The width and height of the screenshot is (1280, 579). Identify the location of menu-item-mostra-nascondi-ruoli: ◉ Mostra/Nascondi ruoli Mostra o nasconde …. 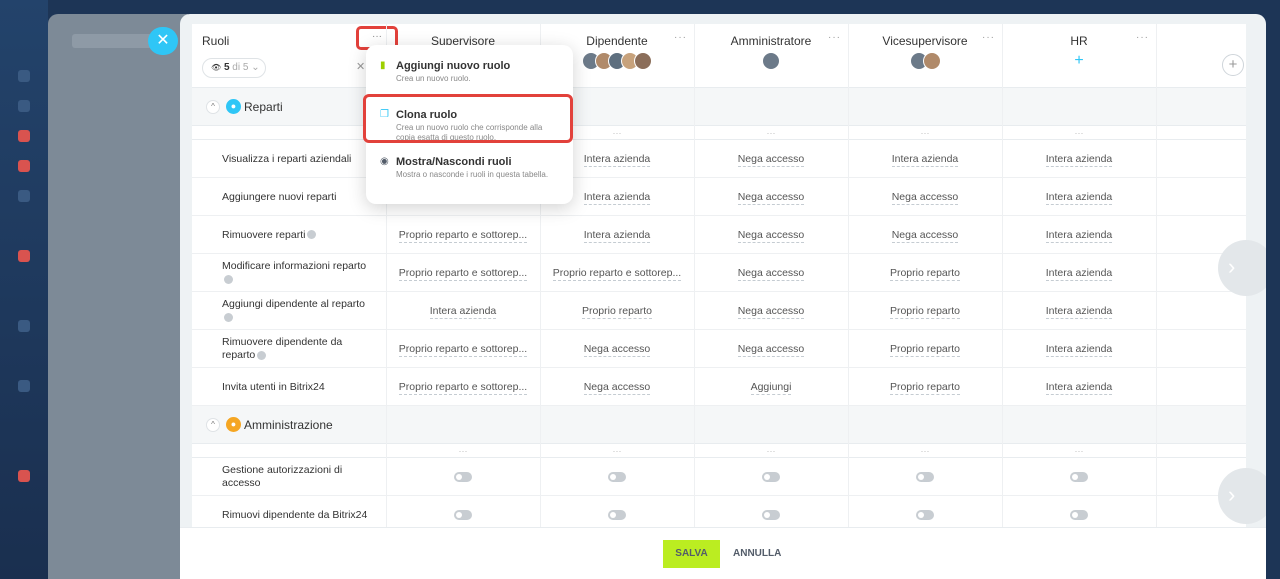
(469, 167).